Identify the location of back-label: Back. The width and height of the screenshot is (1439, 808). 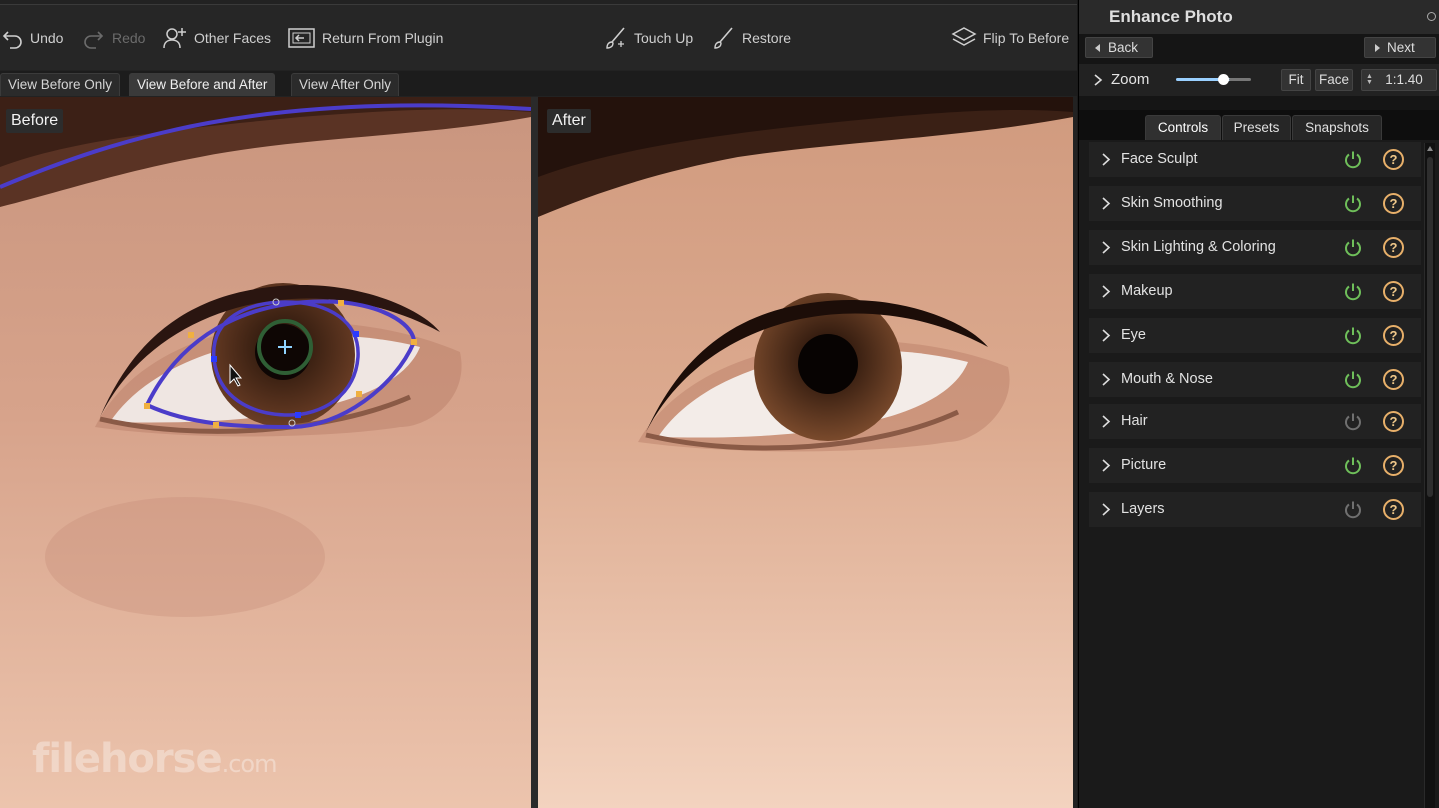
(1123, 47).